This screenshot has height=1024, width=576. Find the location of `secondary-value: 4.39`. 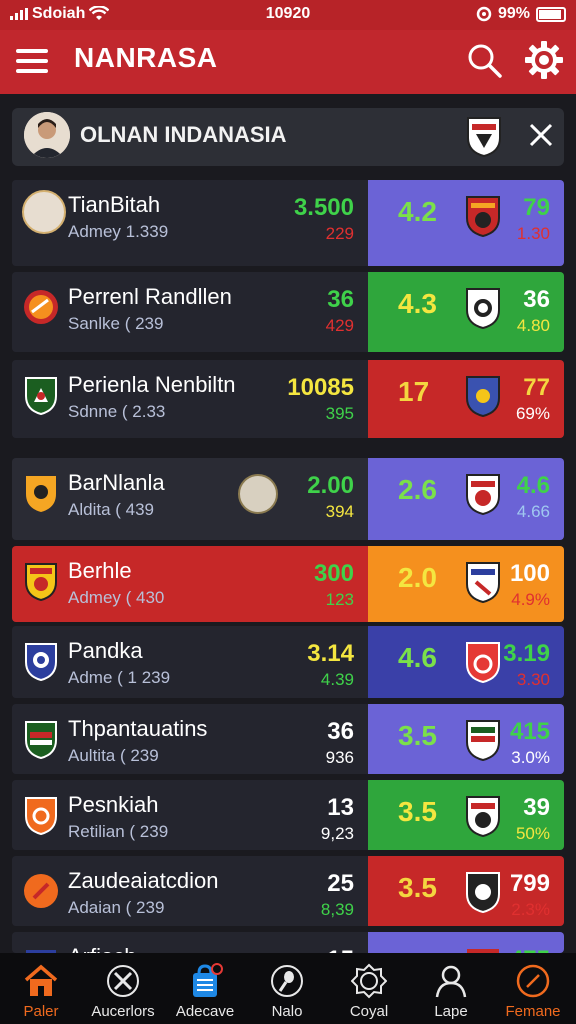

secondary-value: 4.39 is located at coordinates (337, 679).